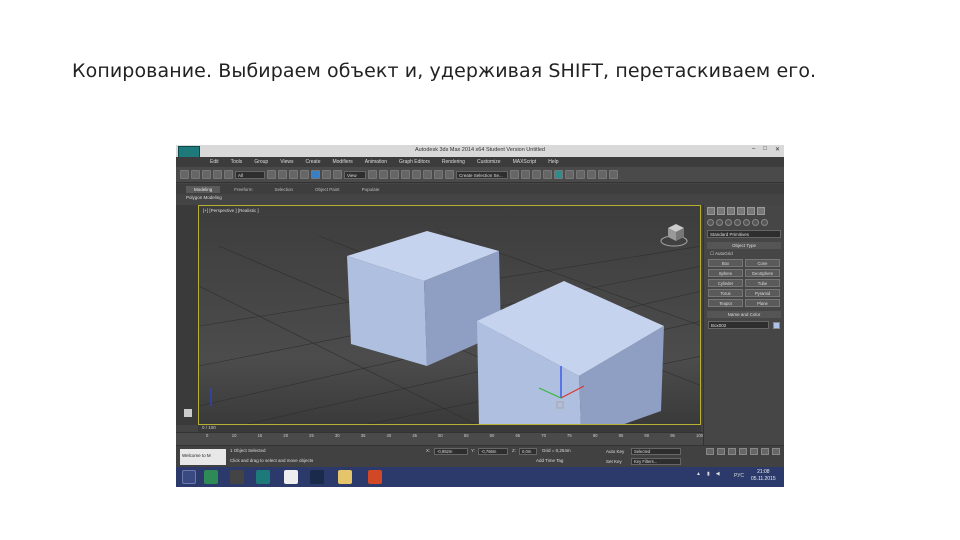  What do you see at coordinates (725, 293) in the screenshot?
I see `create-torus-button: Torus` at bounding box center [725, 293].